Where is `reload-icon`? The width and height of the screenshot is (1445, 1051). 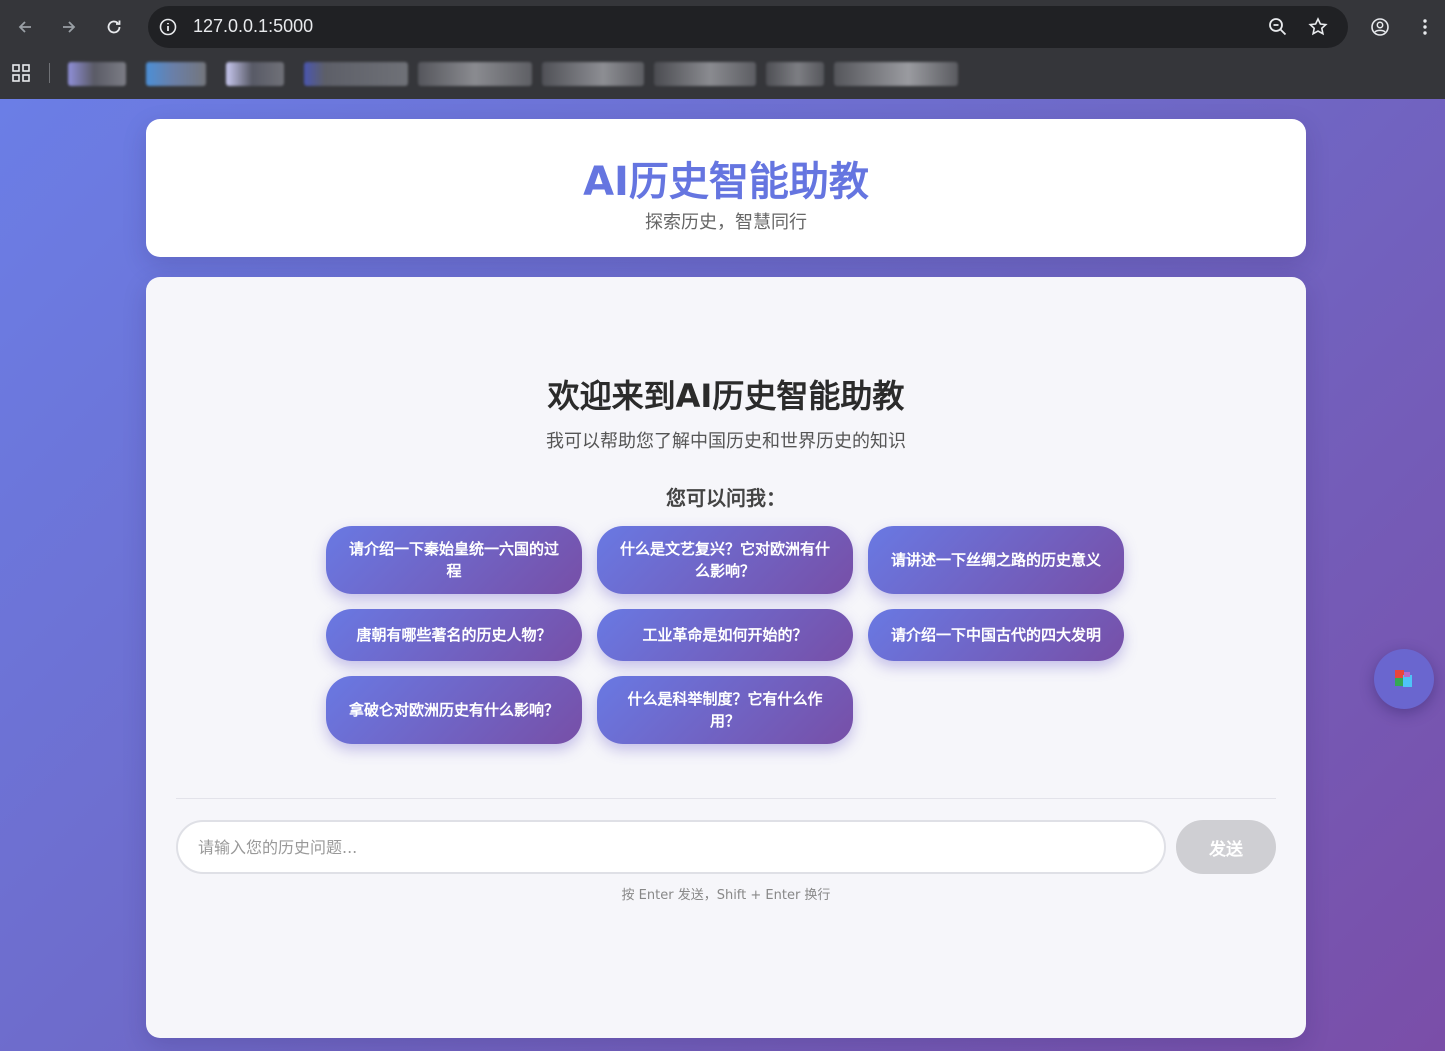
reload-icon is located at coordinates (114, 27).